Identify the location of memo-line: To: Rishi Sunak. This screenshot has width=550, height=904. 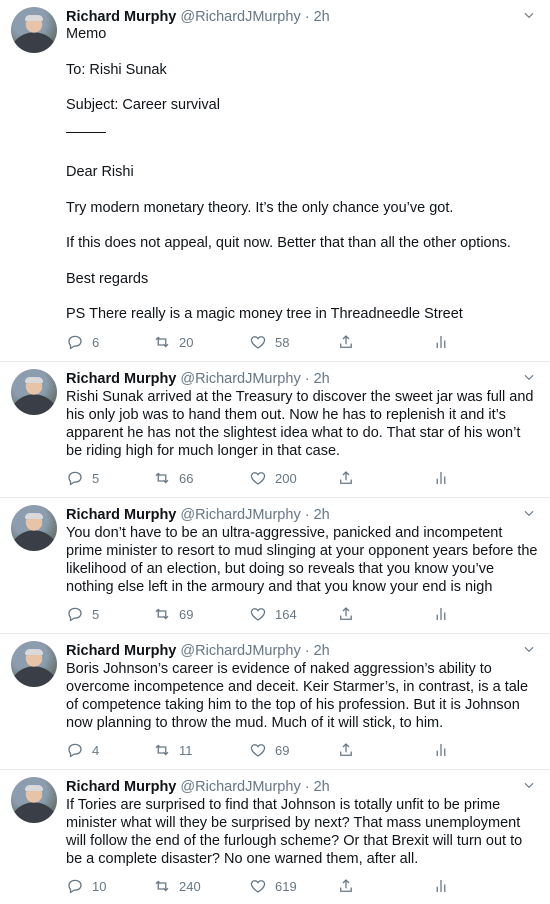
(116, 70).